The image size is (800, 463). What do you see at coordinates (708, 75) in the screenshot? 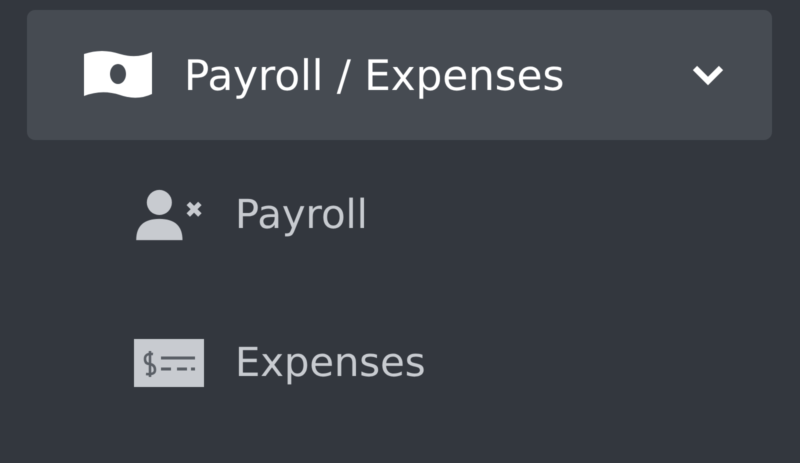
I see `chevron-icon` at bounding box center [708, 75].